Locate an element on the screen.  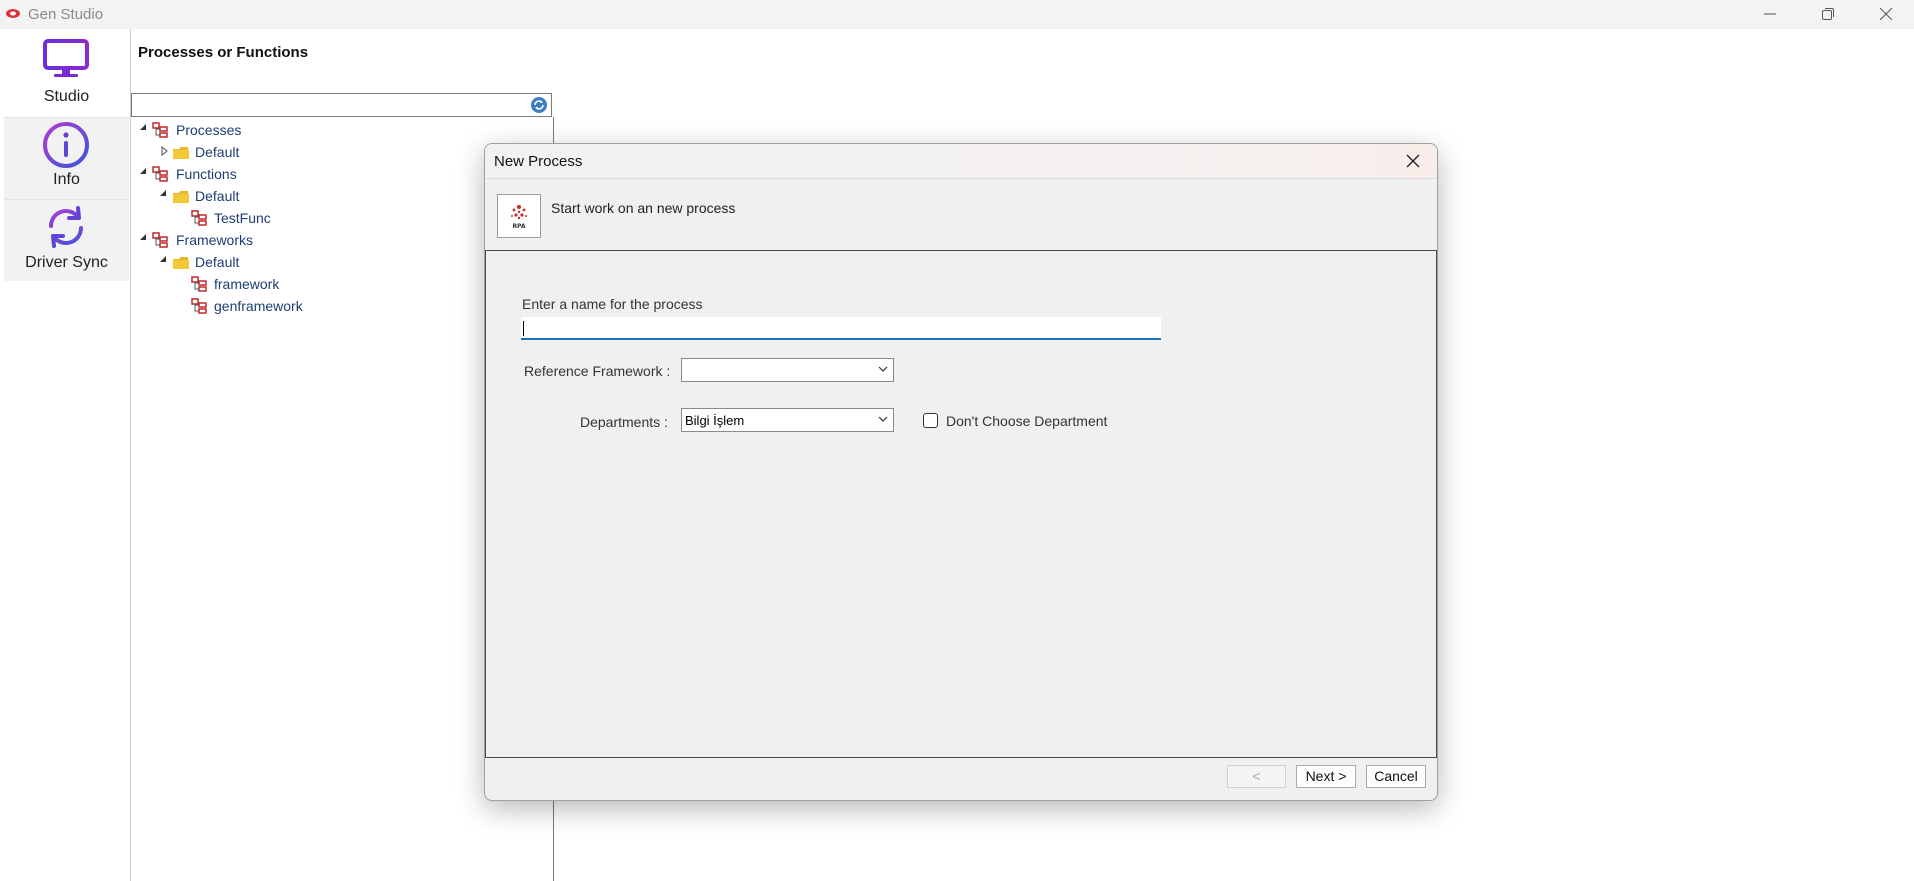
minimize-icon is located at coordinates (1770, 14).